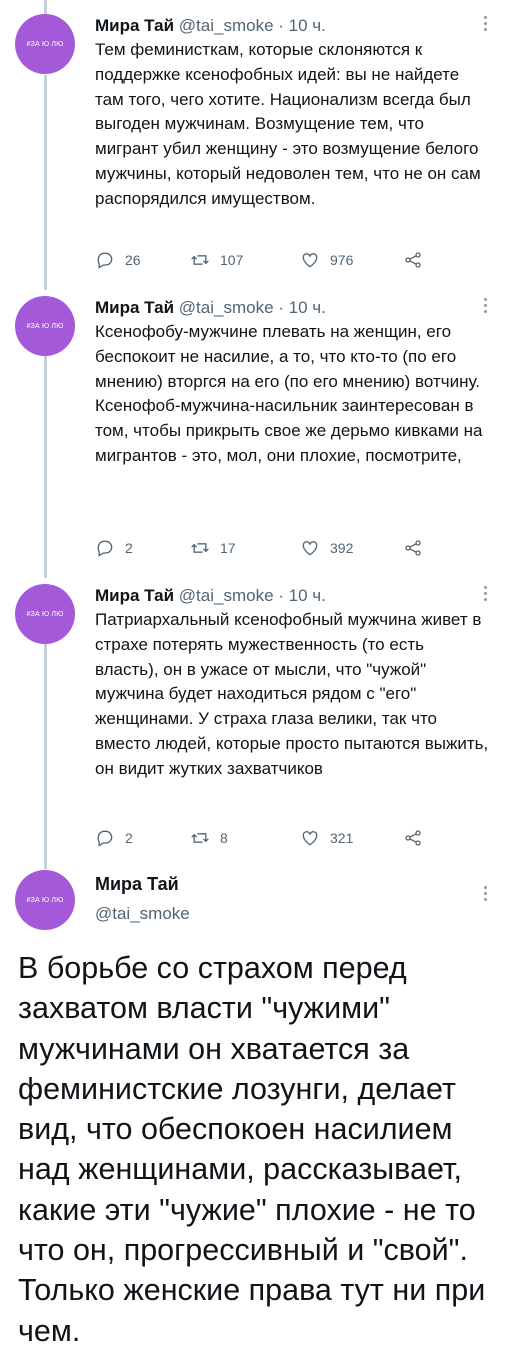  Describe the element at coordinates (342, 260) in the screenshot. I see `like-count: 976` at that location.